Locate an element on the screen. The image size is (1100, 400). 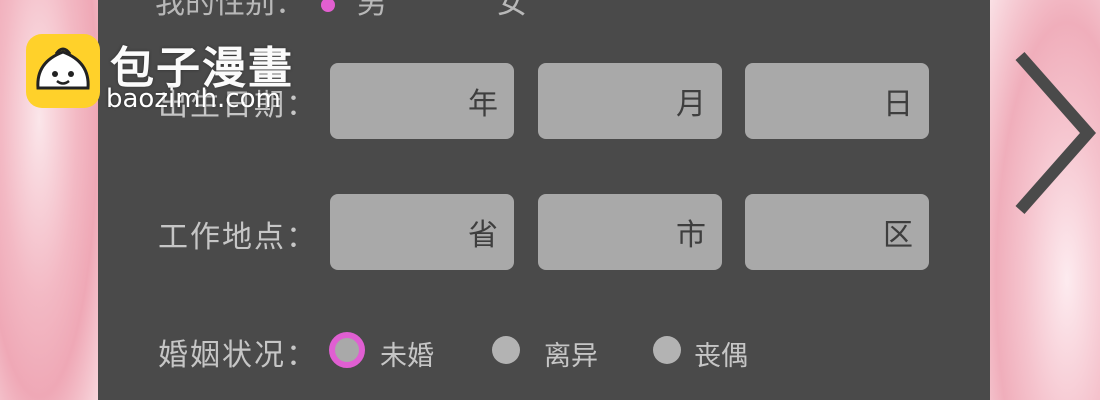
birth-month-select: 月 is located at coordinates (630, 101).